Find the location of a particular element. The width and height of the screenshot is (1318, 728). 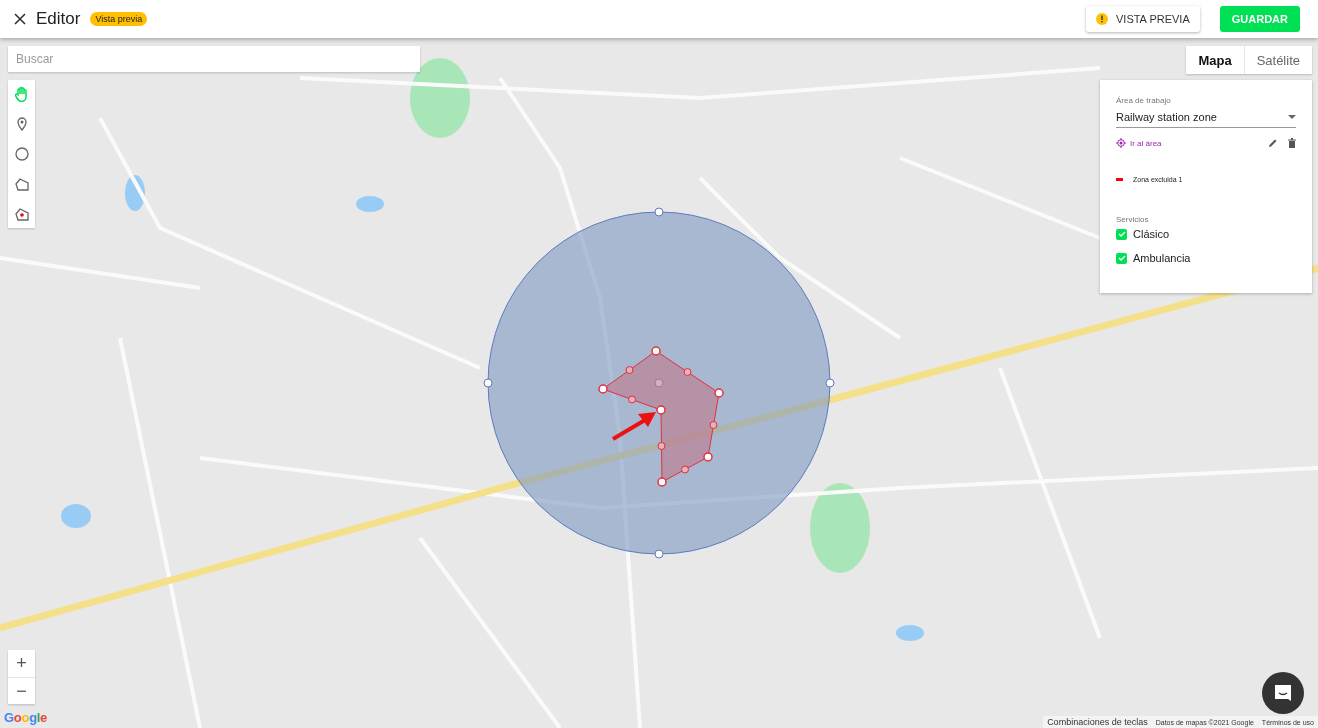

dropdown-caret-icon is located at coordinates (1292, 117).